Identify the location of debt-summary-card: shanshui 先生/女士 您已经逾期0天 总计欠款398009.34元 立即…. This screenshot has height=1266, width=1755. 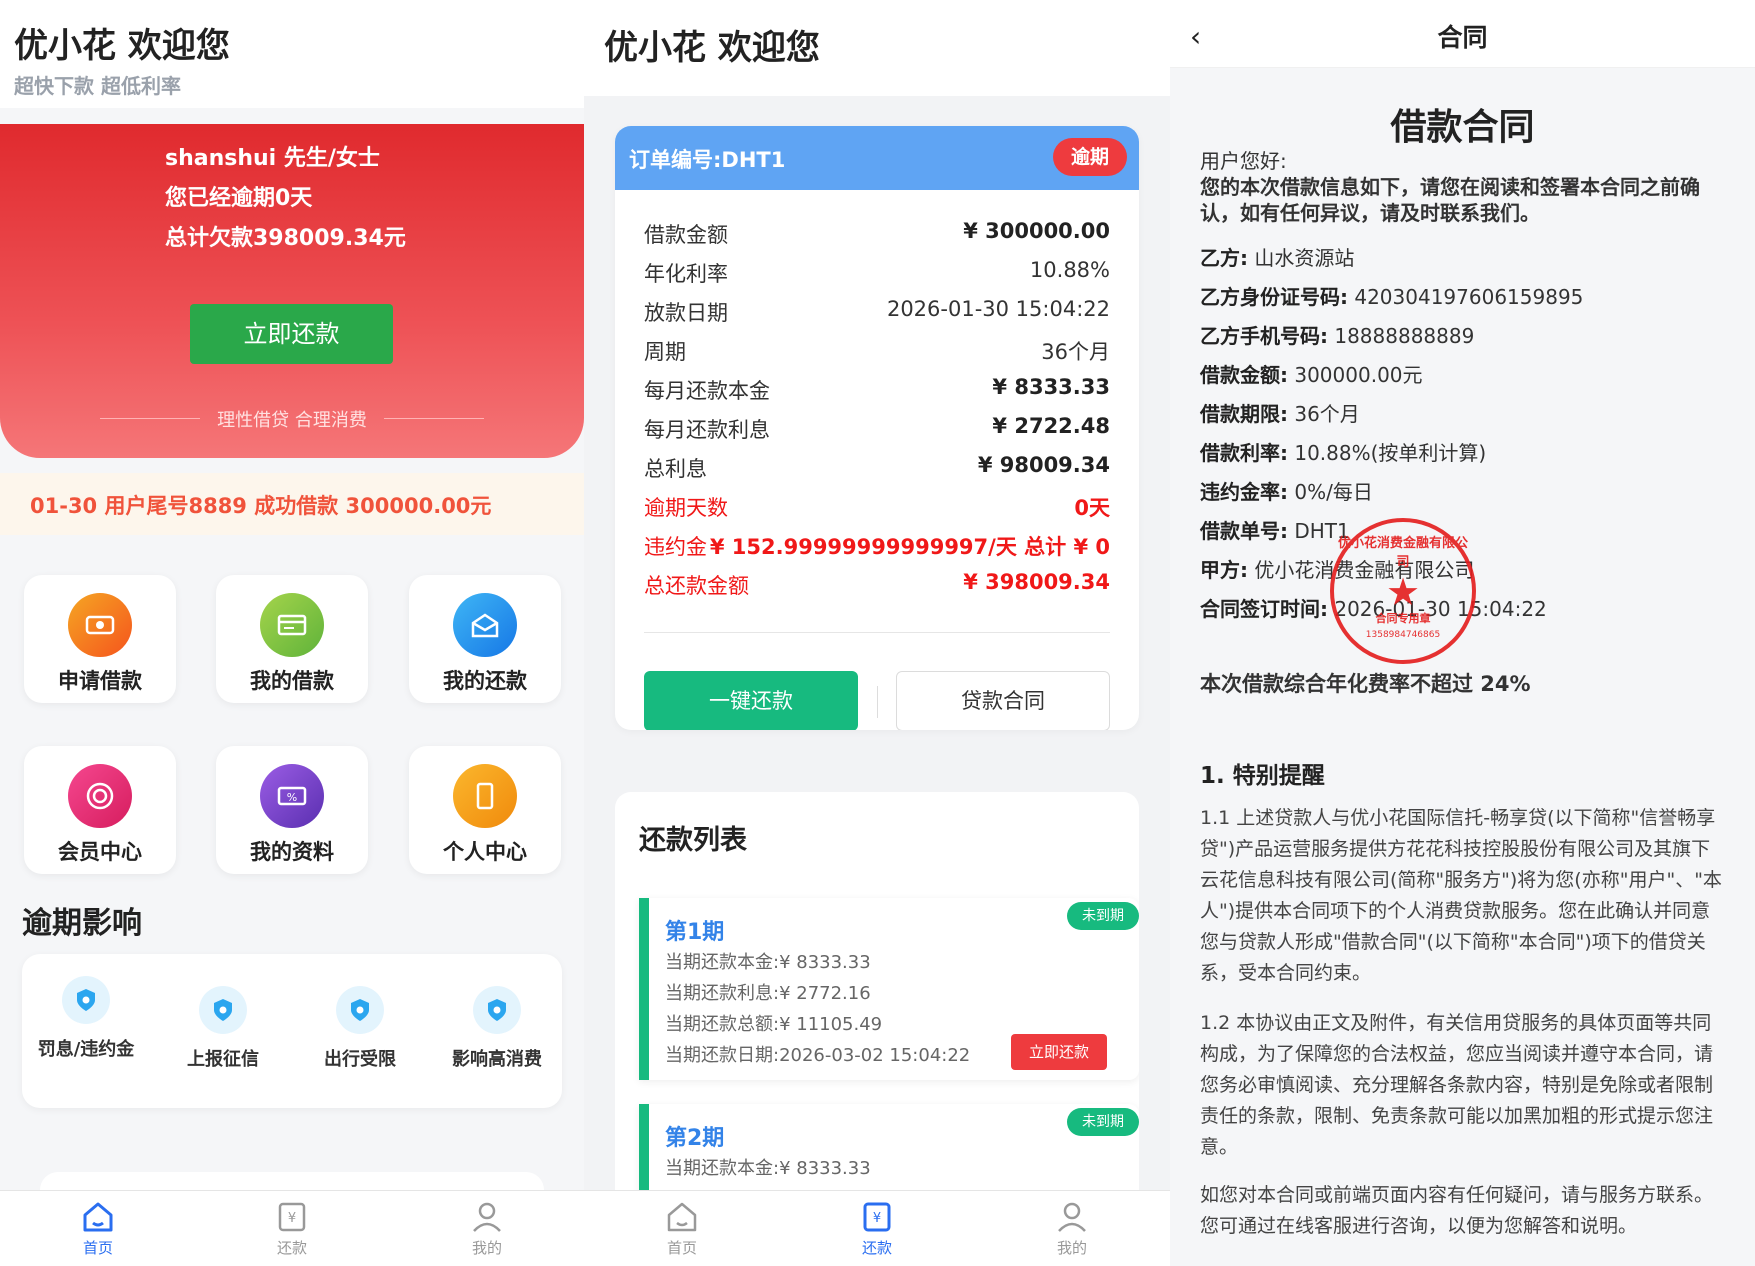
(292, 291).